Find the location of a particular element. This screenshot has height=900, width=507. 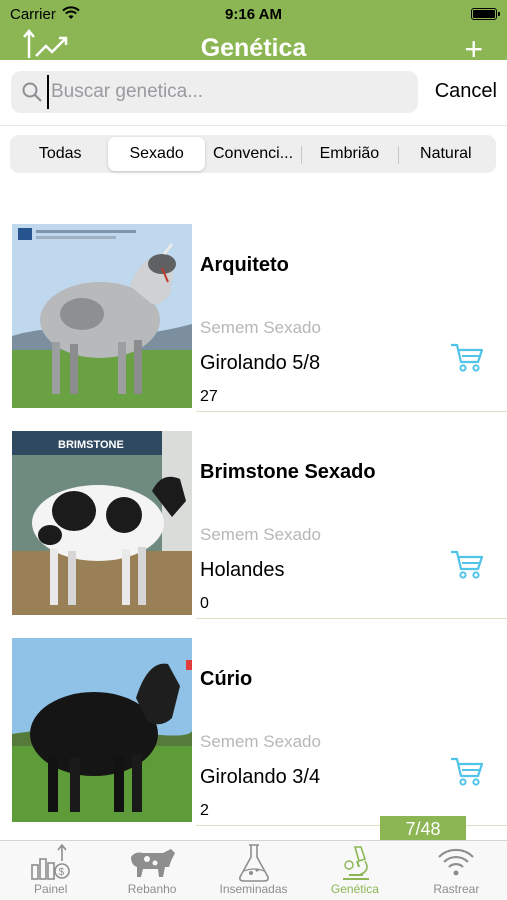

wifi-signal-icon is located at coordinates (456, 862).